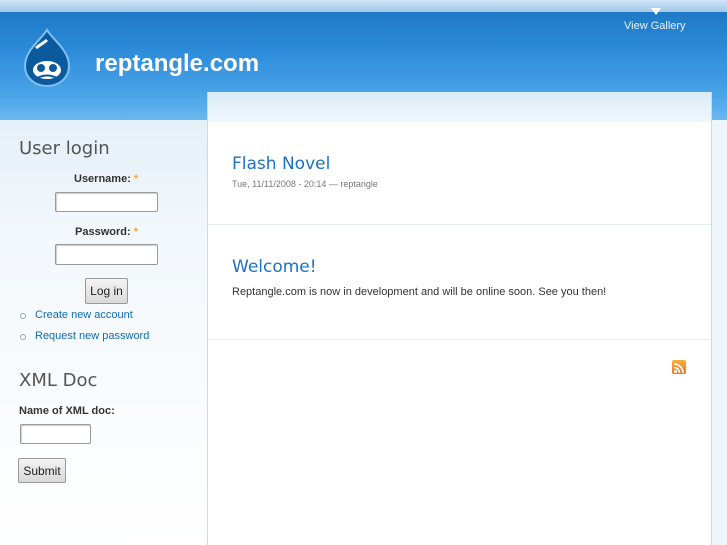 The height and width of the screenshot is (545, 727). I want to click on password-label: Password: *, so click(106, 232).